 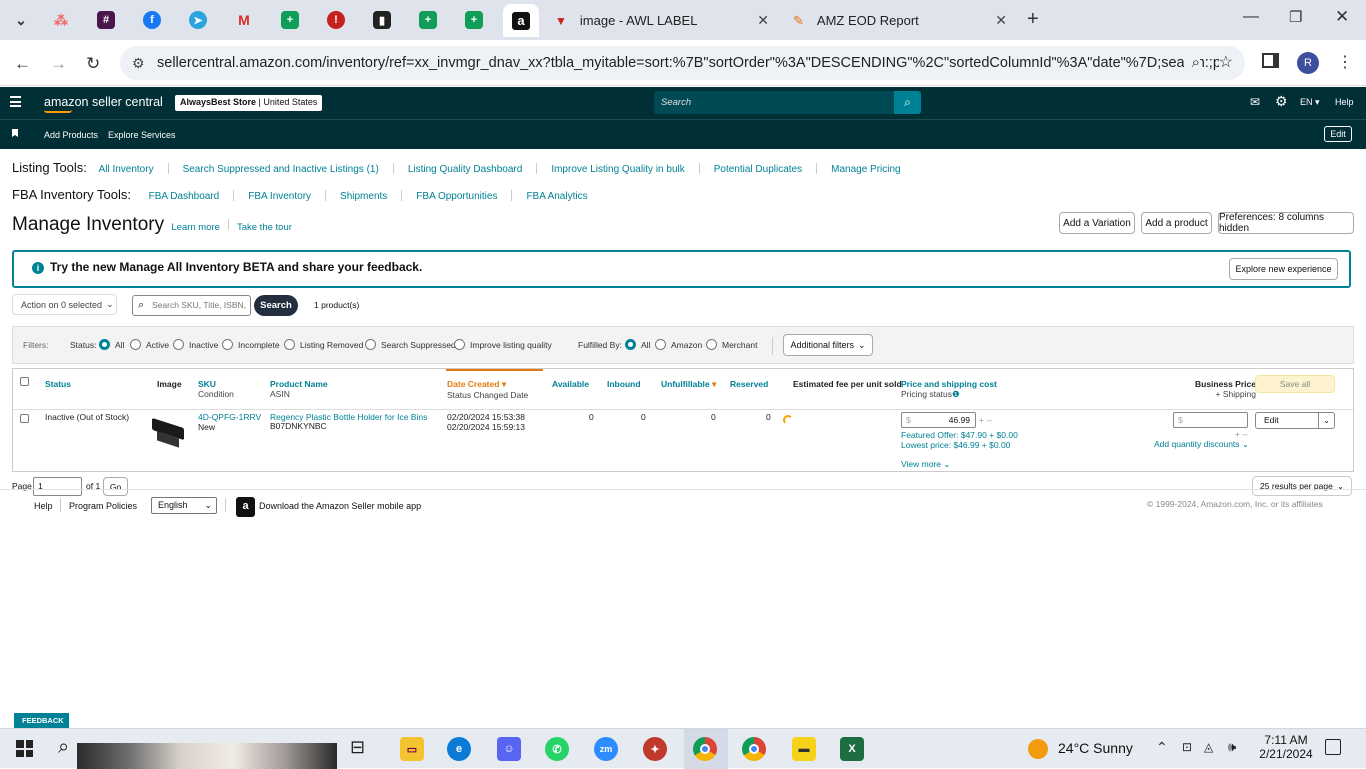 What do you see at coordinates (1295, 384) in the screenshot?
I see `save-all-button: Save all` at bounding box center [1295, 384].